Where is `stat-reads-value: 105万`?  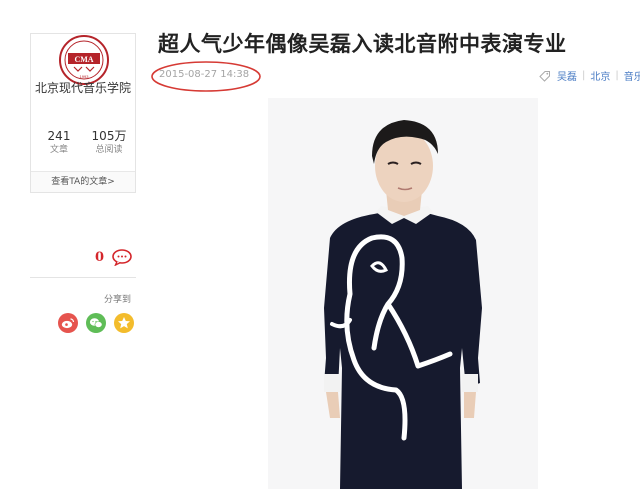
stat-reads-value: 105万 is located at coordinates (109, 136).